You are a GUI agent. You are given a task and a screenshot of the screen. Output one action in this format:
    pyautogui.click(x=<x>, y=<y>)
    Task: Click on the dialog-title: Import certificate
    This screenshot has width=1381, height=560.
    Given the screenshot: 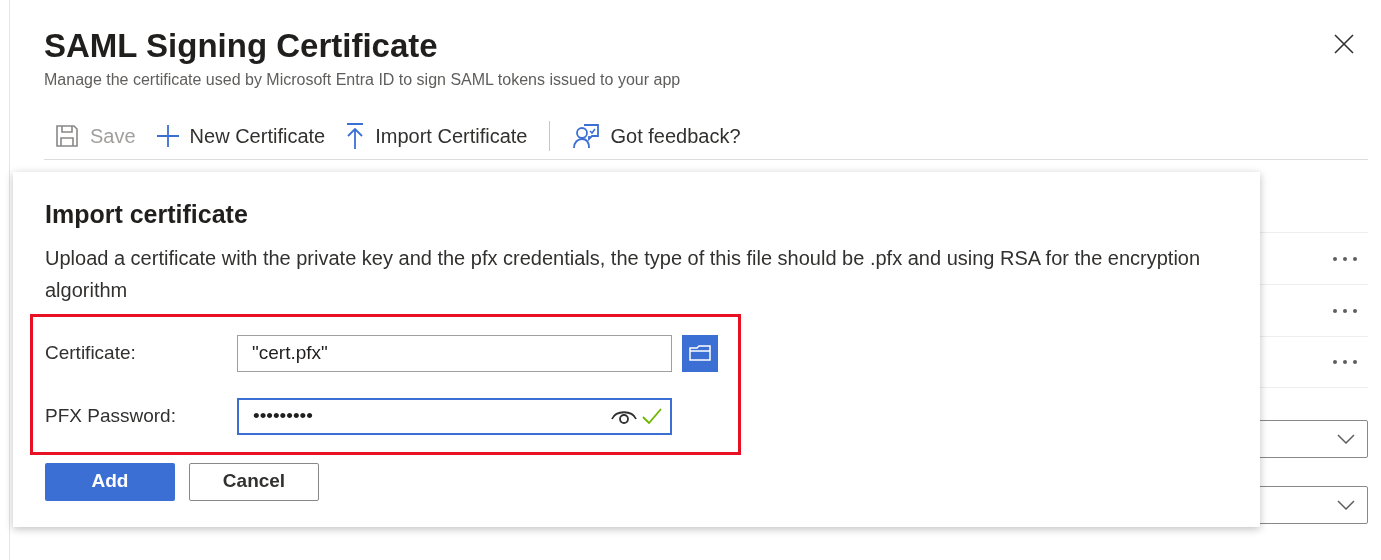 What is the action you would take?
    pyautogui.click(x=147, y=214)
    